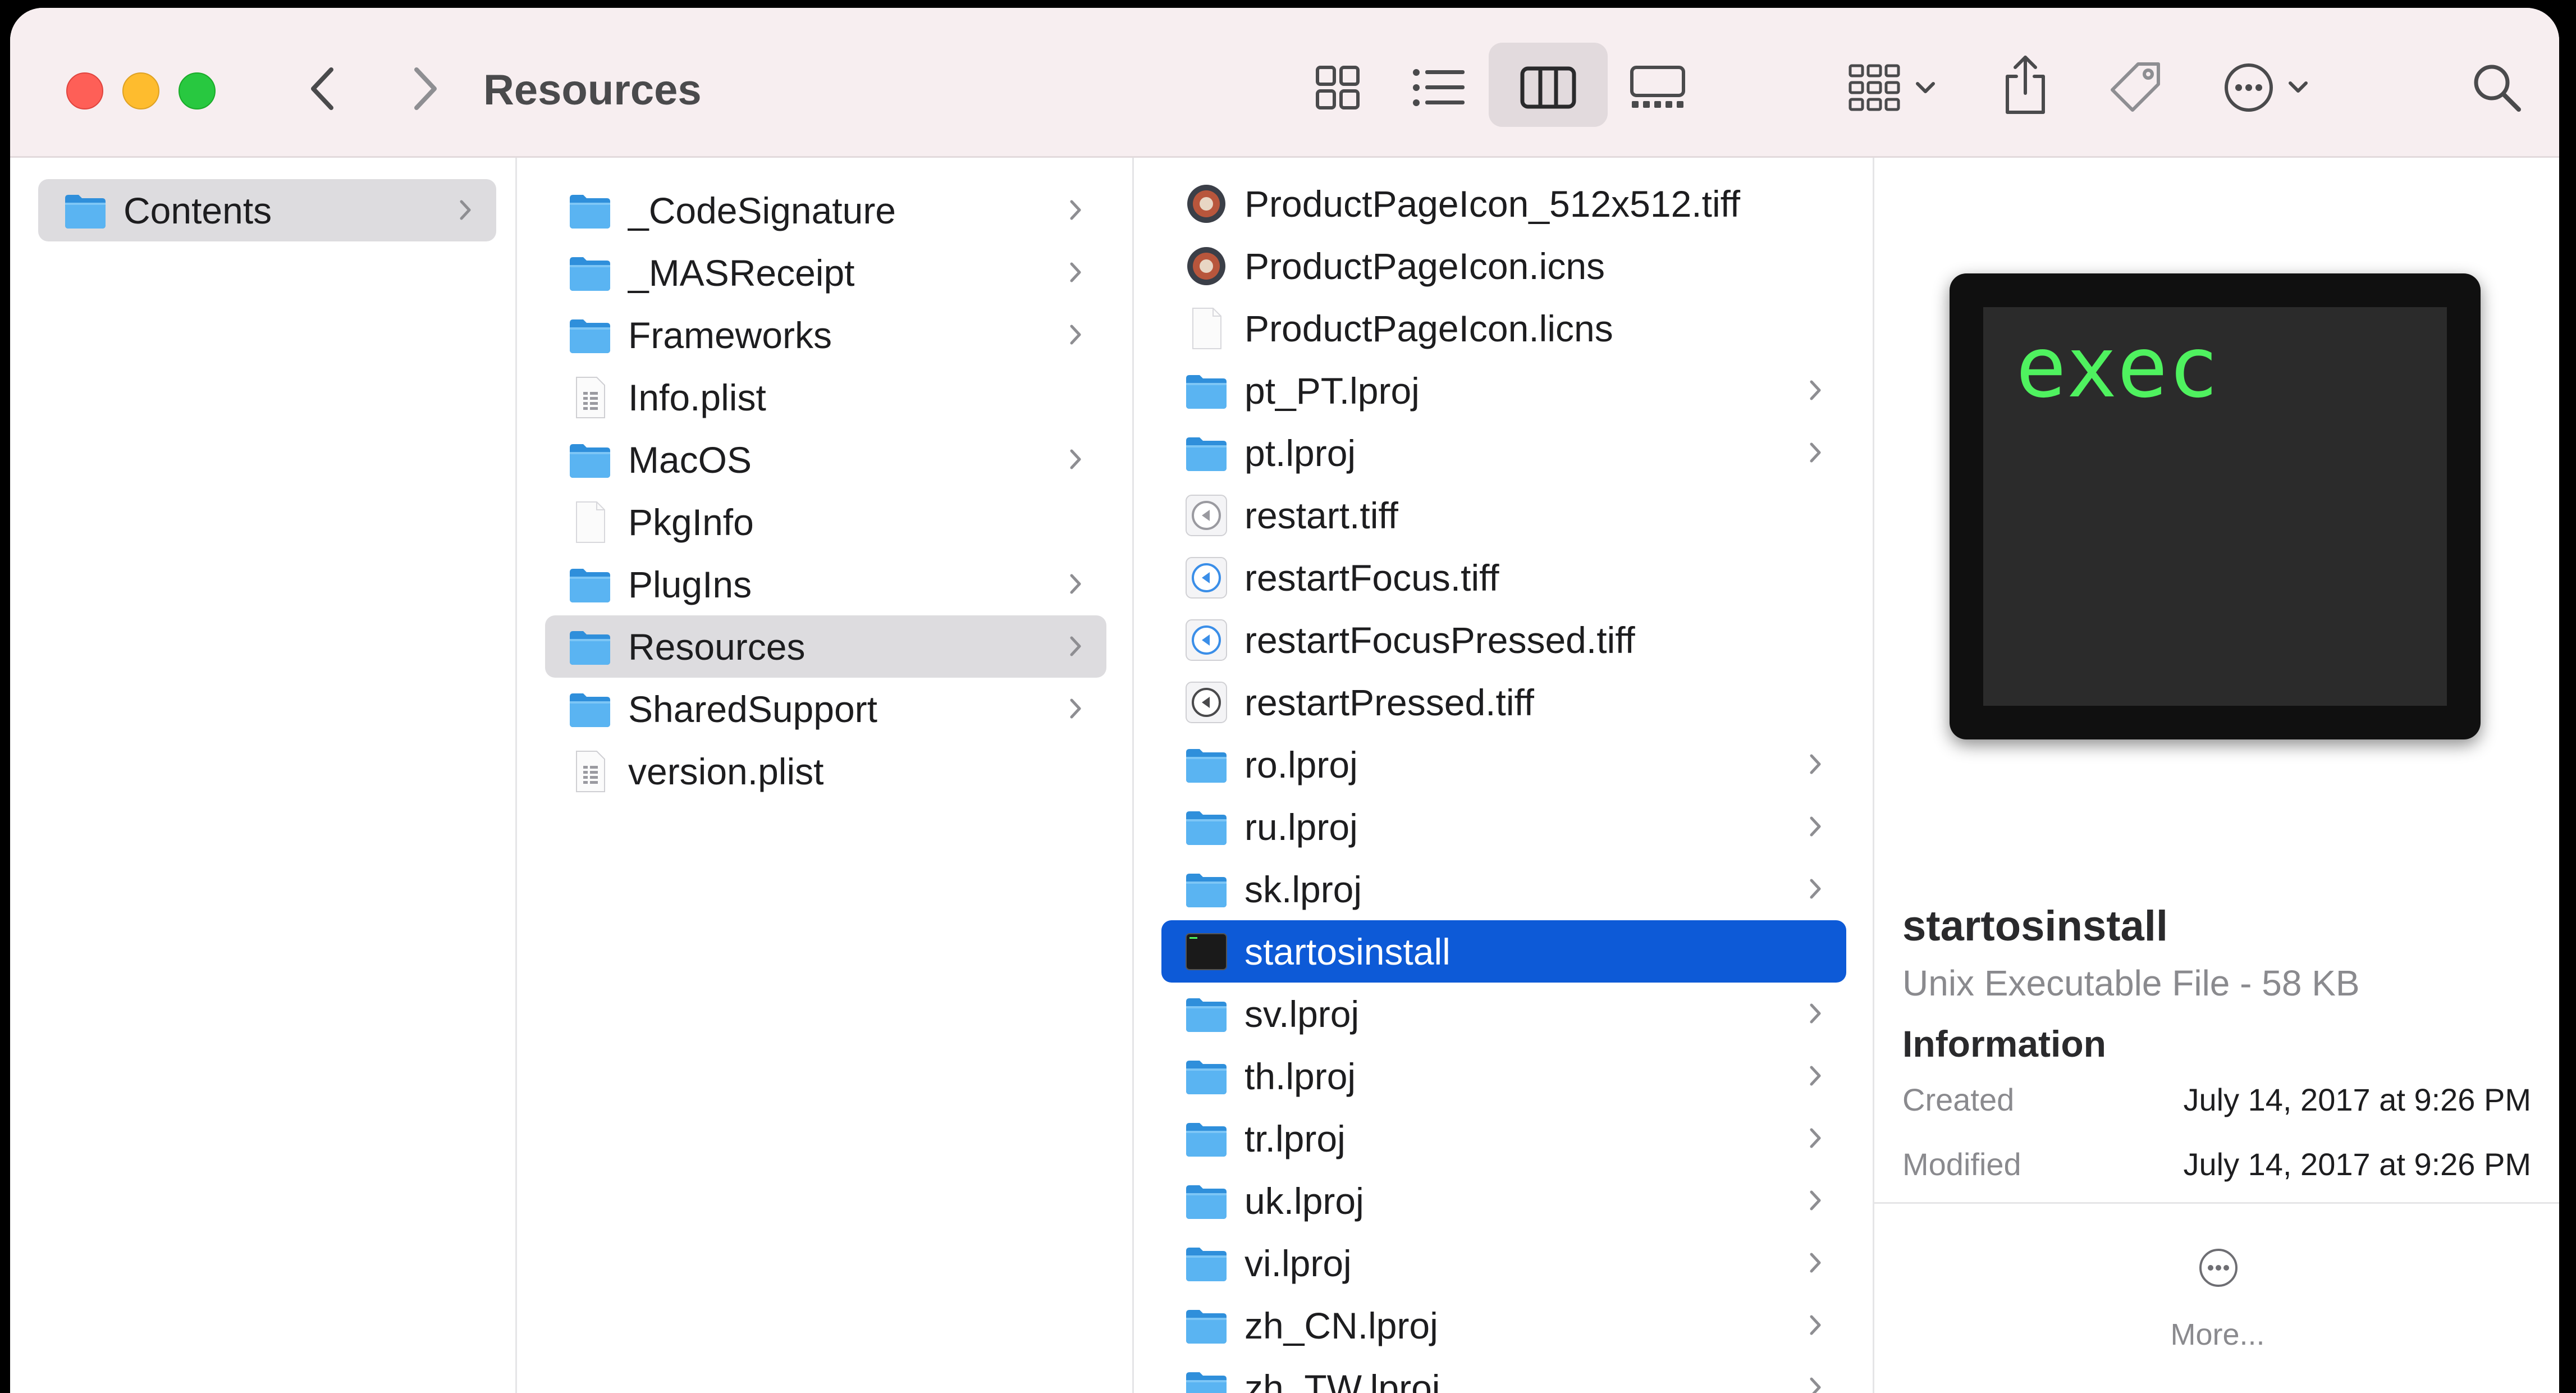 The image size is (2576, 1393). What do you see at coordinates (825, 335) in the screenshot?
I see `list-item: Frameworks` at bounding box center [825, 335].